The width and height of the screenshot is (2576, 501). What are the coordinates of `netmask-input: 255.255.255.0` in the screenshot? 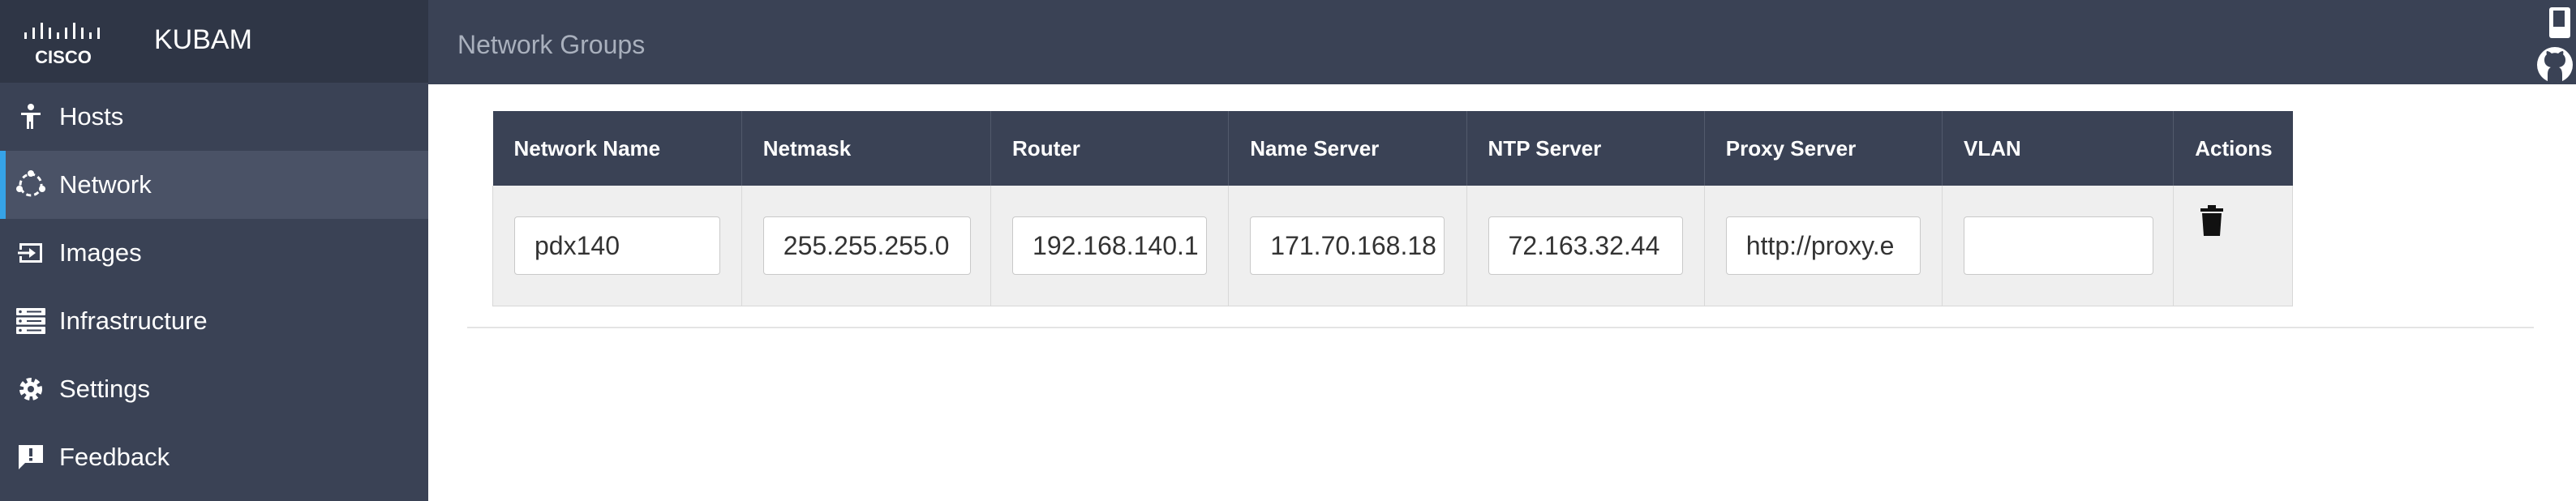 It's located at (866, 245).